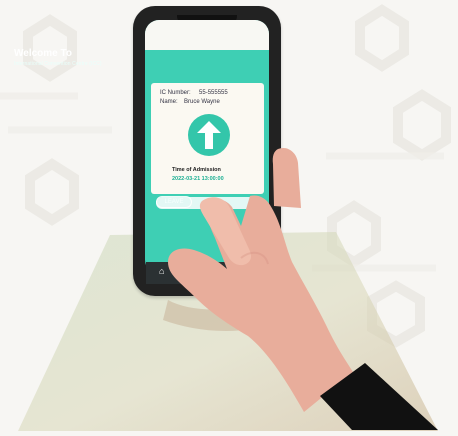 The height and width of the screenshot is (436, 458). Describe the element at coordinates (379, 396) in the screenshot. I see `sleeve` at that location.